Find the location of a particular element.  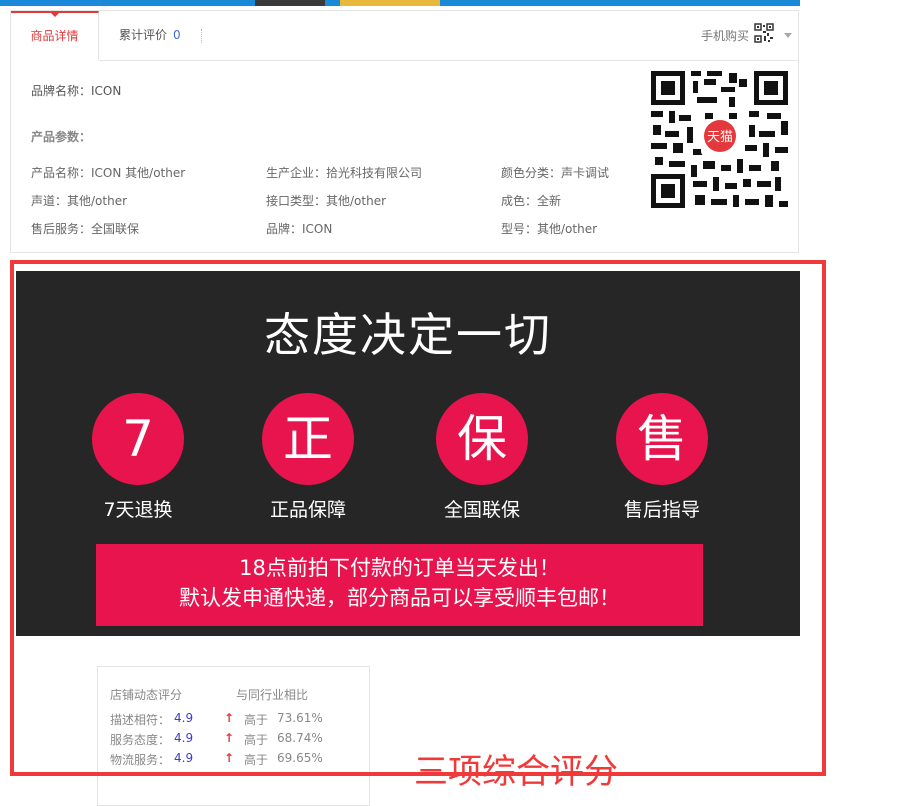

tab-product-details-label: 商品详情 is located at coordinates (54, 36).